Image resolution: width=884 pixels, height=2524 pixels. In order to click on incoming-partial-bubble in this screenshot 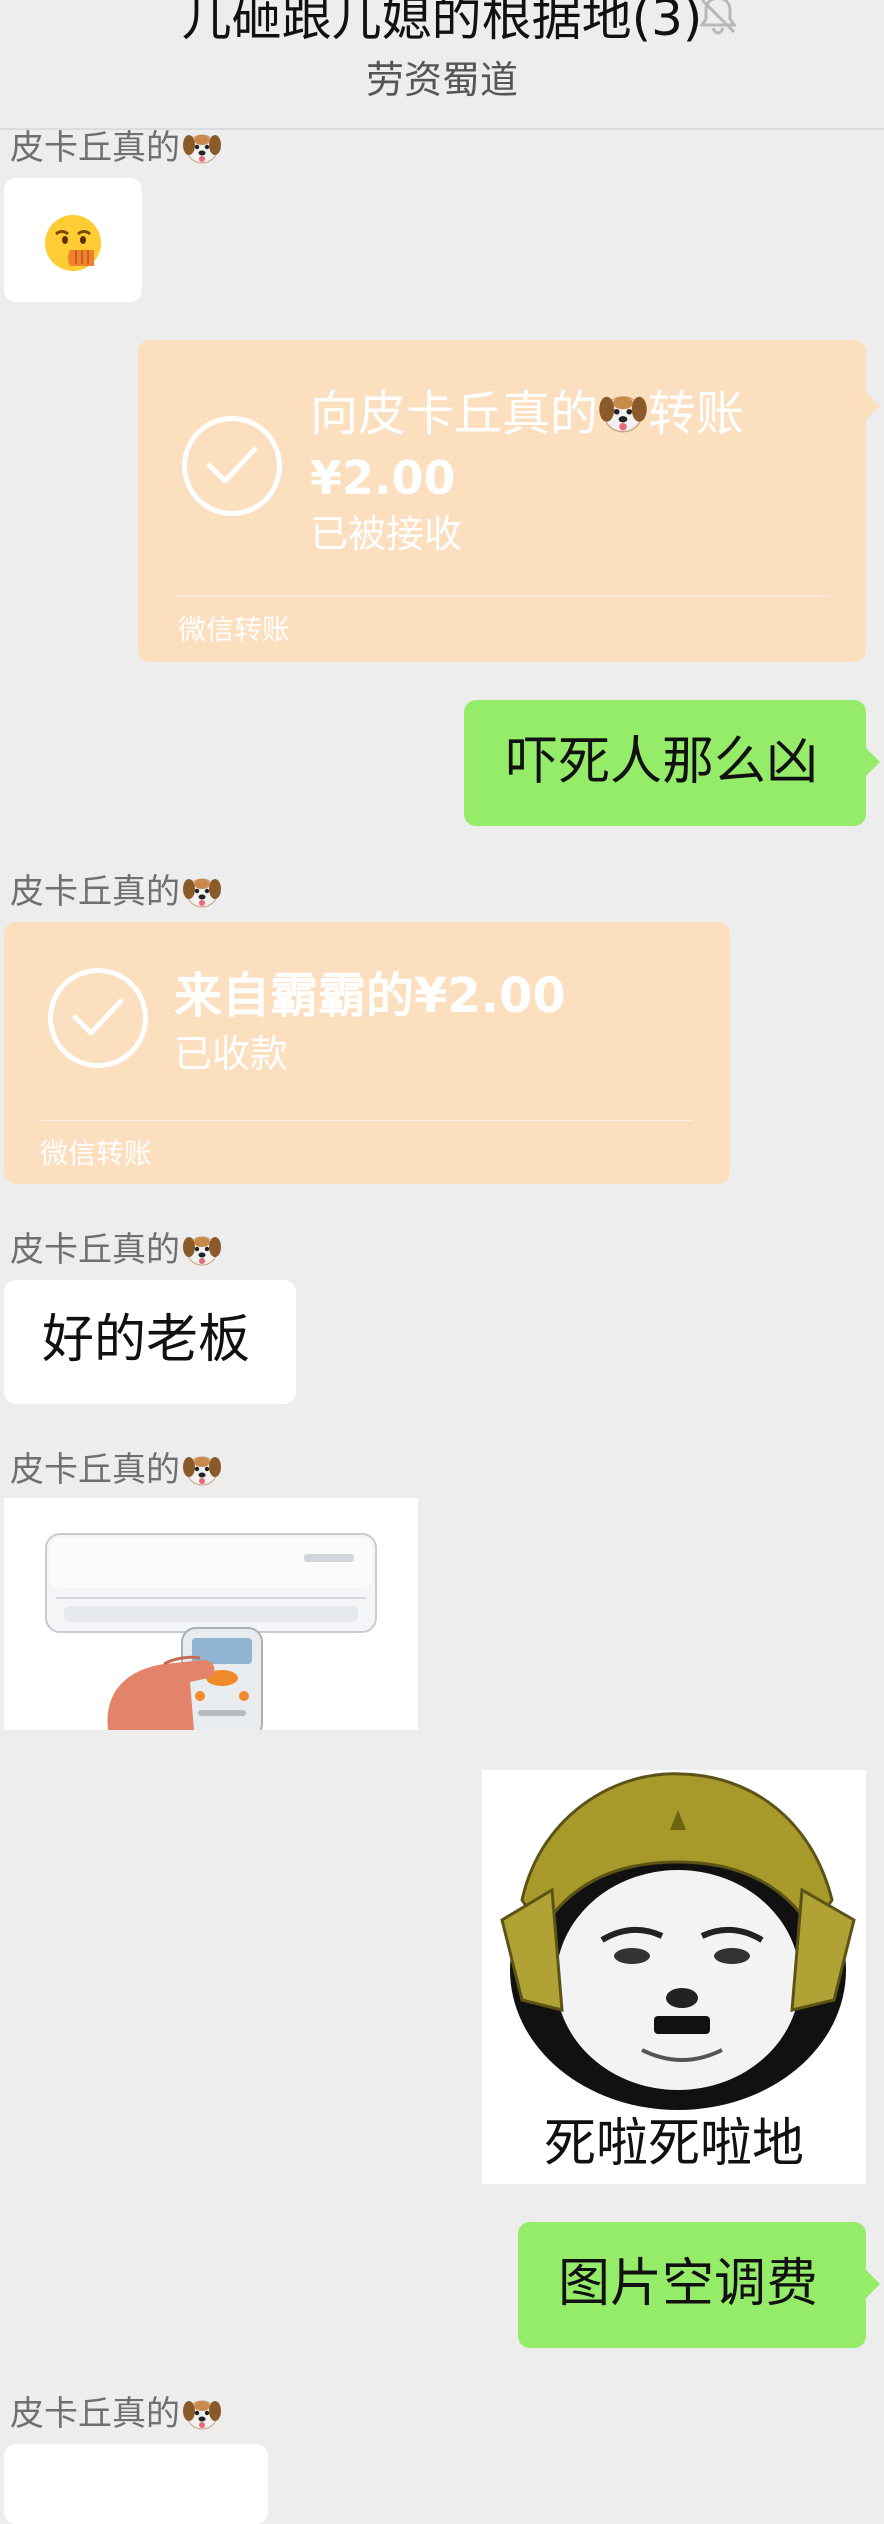, I will do `click(136, 2484)`.